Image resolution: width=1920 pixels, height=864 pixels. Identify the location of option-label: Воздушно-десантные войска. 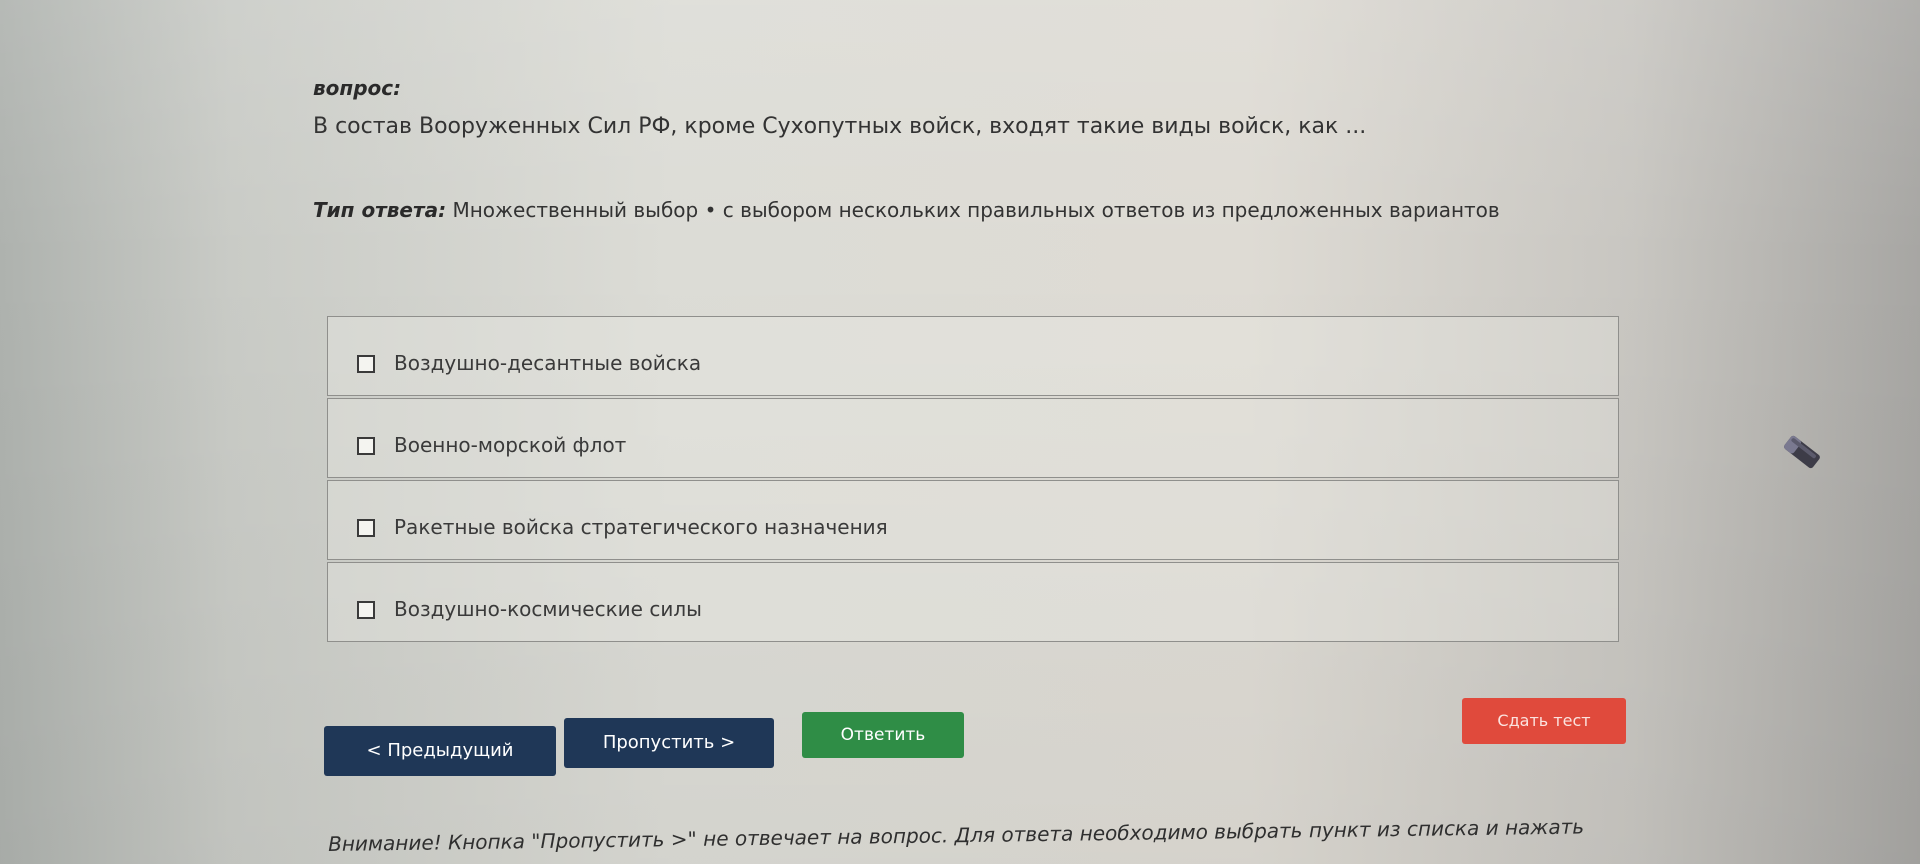
(548, 363).